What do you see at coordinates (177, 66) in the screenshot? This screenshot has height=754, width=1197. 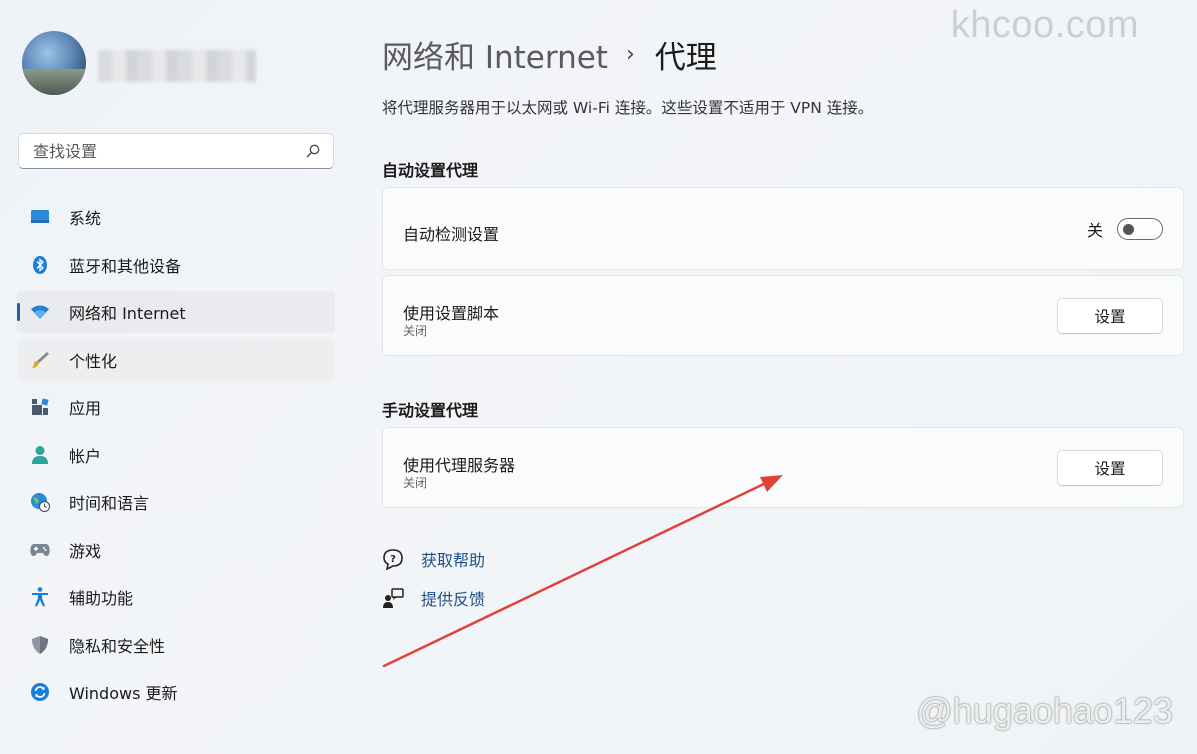 I see `username-redacted` at bounding box center [177, 66].